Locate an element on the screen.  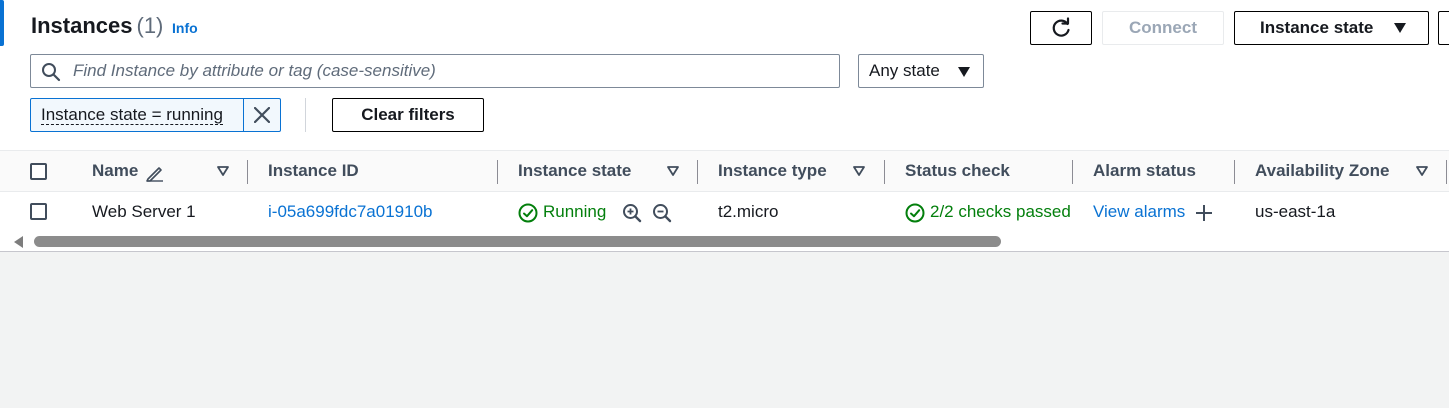
edit-pencil-icon is located at coordinates (154, 174).